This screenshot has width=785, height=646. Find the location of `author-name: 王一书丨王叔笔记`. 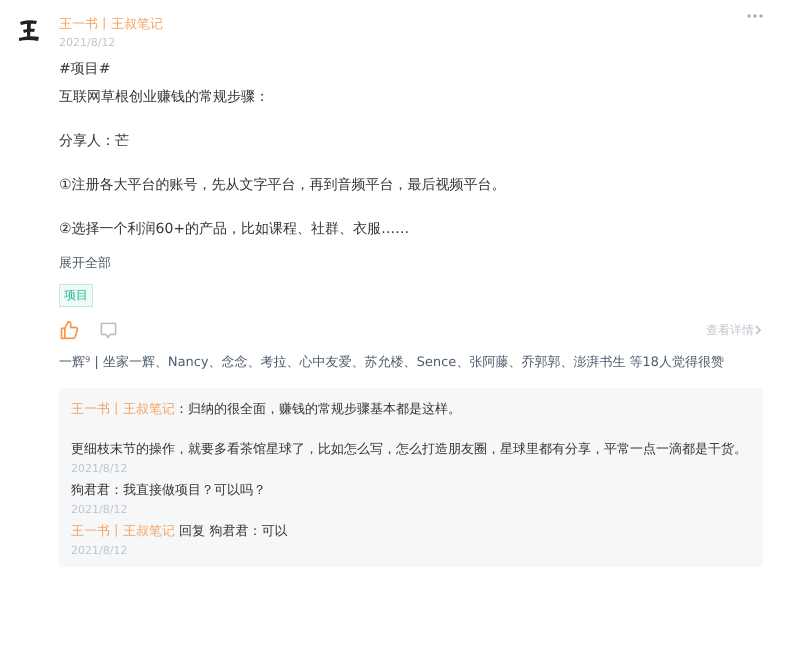

author-name: 王一书丨王叔笔记 is located at coordinates (111, 24).